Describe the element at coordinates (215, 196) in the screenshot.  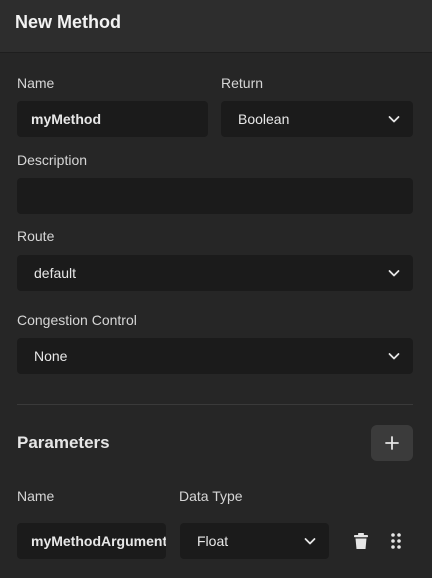
I see `description-input` at that location.